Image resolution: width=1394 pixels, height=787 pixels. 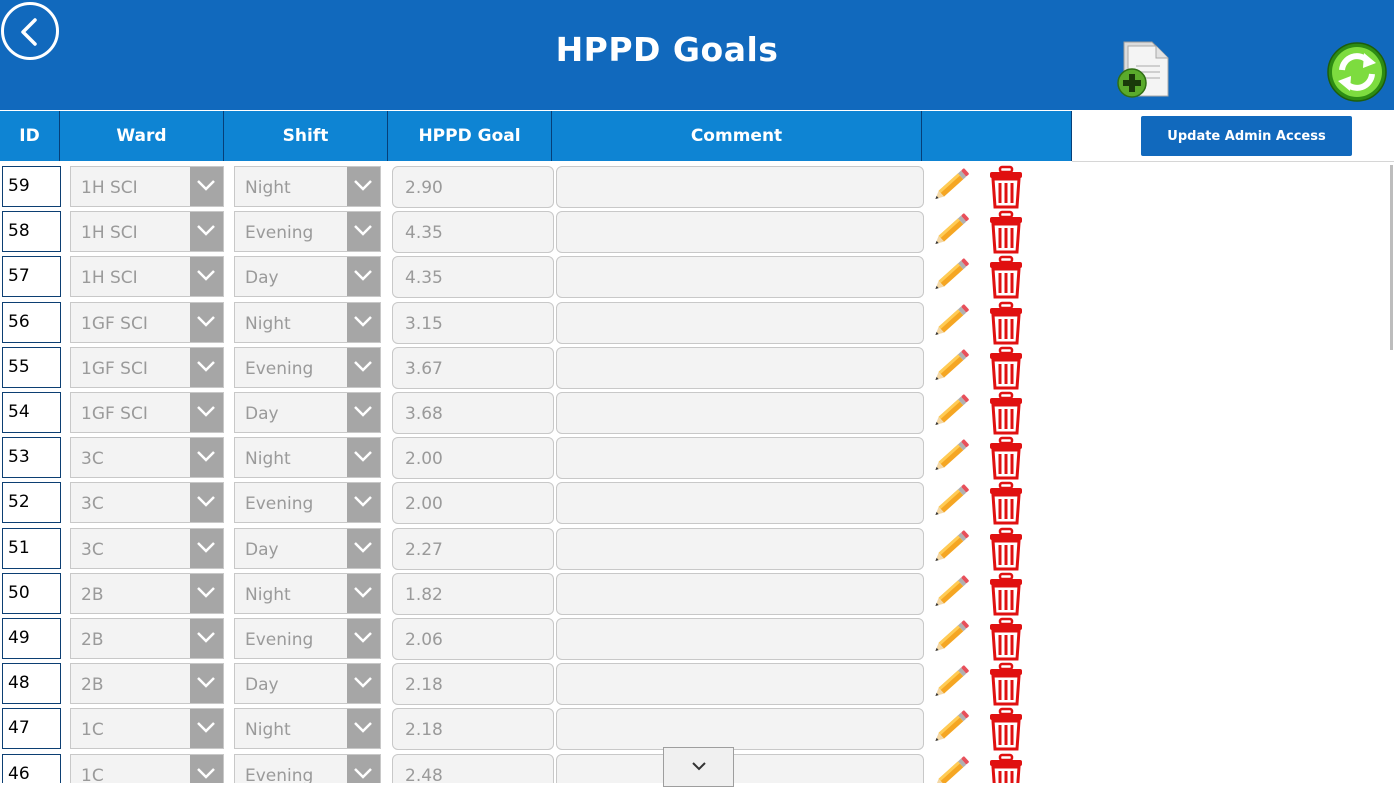 I want to click on row-id-field: 53, so click(x=31, y=458).